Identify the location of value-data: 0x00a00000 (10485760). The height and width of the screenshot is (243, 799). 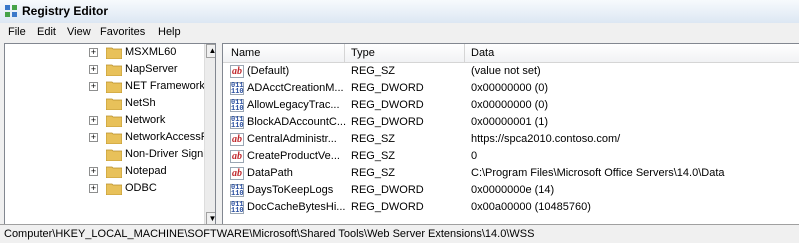
(531, 207).